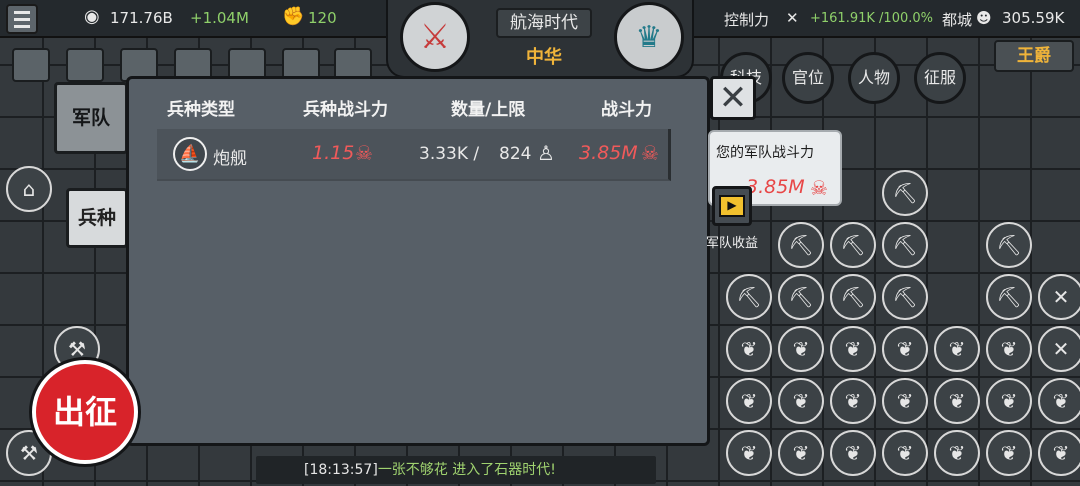  Describe the element at coordinates (775, 187) in the screenshot. I see `tooltip-value: 3.85M` at that location.